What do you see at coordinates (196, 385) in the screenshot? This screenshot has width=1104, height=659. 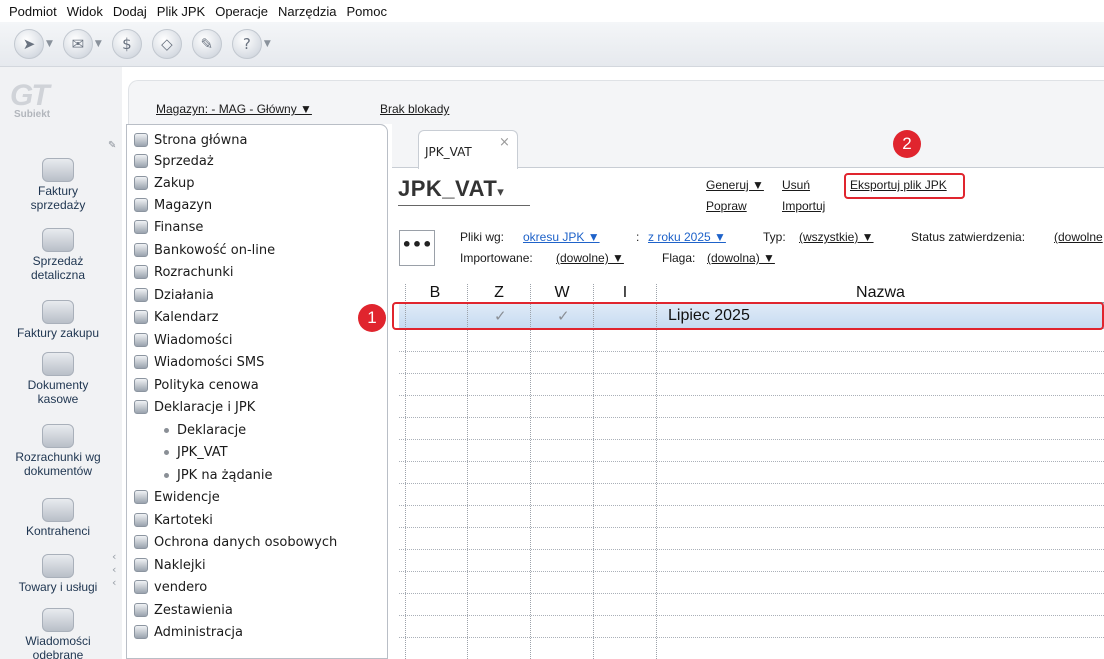 I see `nav-item-polityka-cenowa: Polityka cenowa` at bounding box center [196, 385].